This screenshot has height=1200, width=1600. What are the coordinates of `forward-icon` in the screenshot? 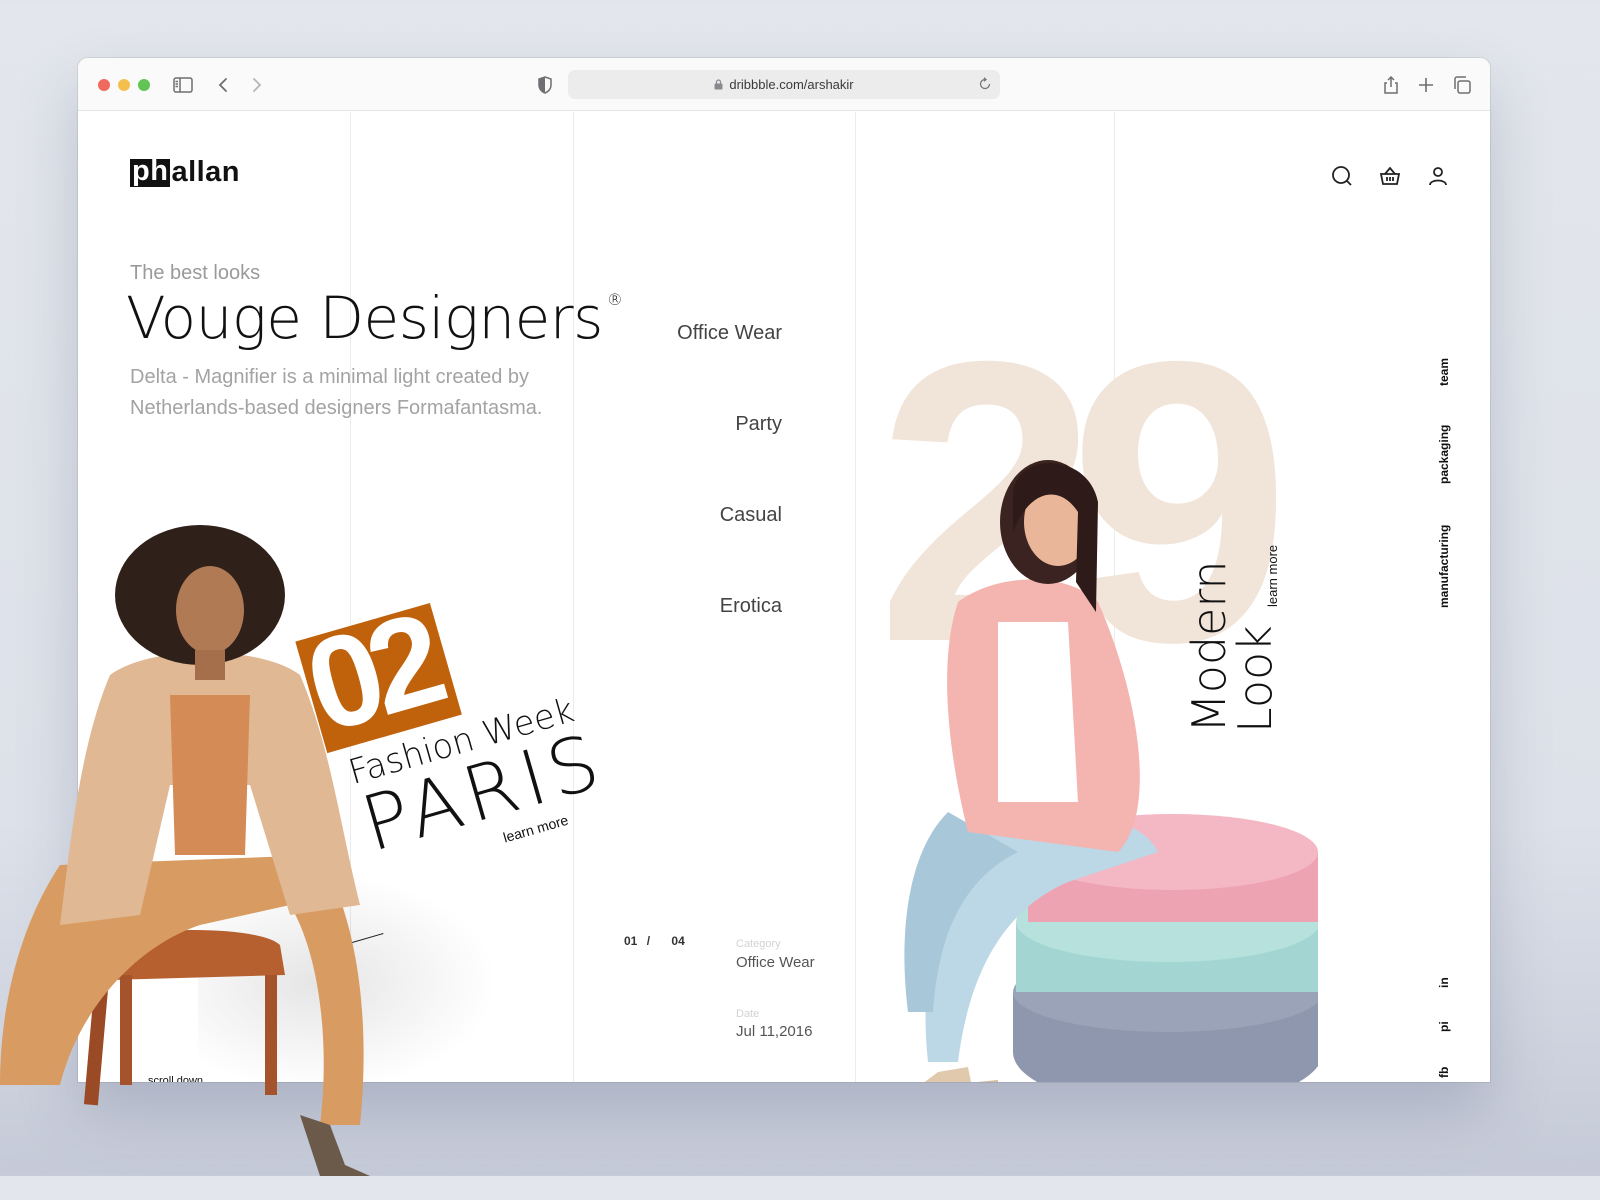 It's located at (257, 85).